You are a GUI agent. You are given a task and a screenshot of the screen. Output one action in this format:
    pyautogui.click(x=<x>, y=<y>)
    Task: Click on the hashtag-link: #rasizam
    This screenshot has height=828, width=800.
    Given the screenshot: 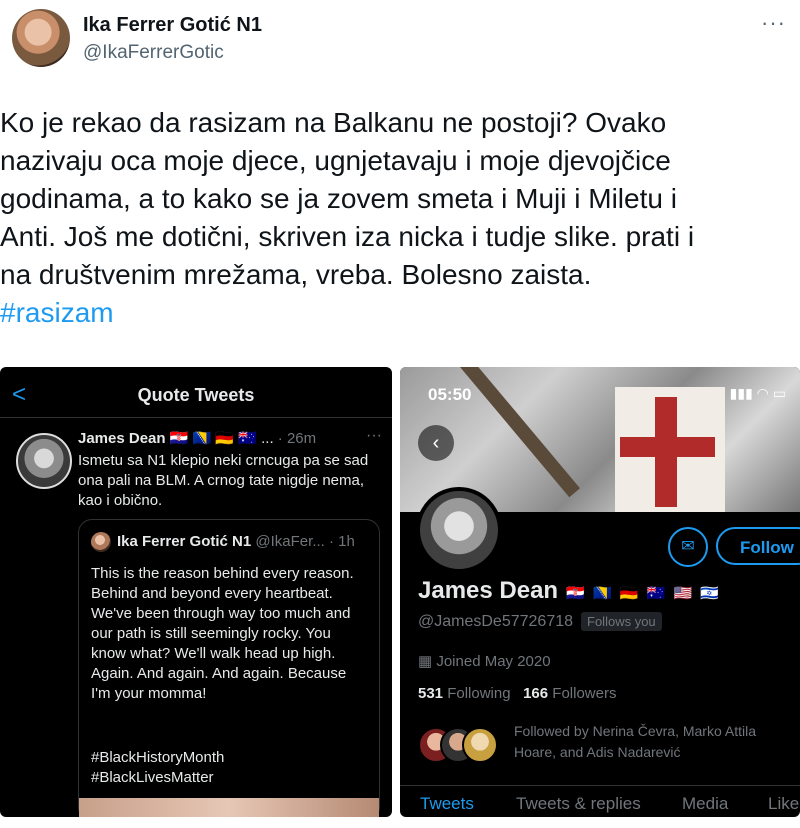 What is the action you would take?
    pyautogui.click(x=395, y=313)
    